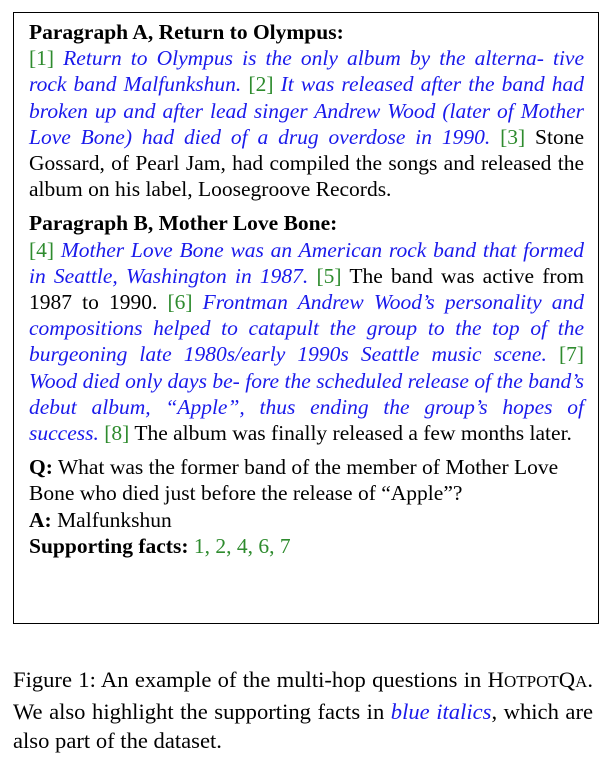 This screenshot has height=768, width=606. What do you see at coordinates (329, 275) in the screenshot?
I see `sentence-number: [5]` at bounding box center [329, 275].